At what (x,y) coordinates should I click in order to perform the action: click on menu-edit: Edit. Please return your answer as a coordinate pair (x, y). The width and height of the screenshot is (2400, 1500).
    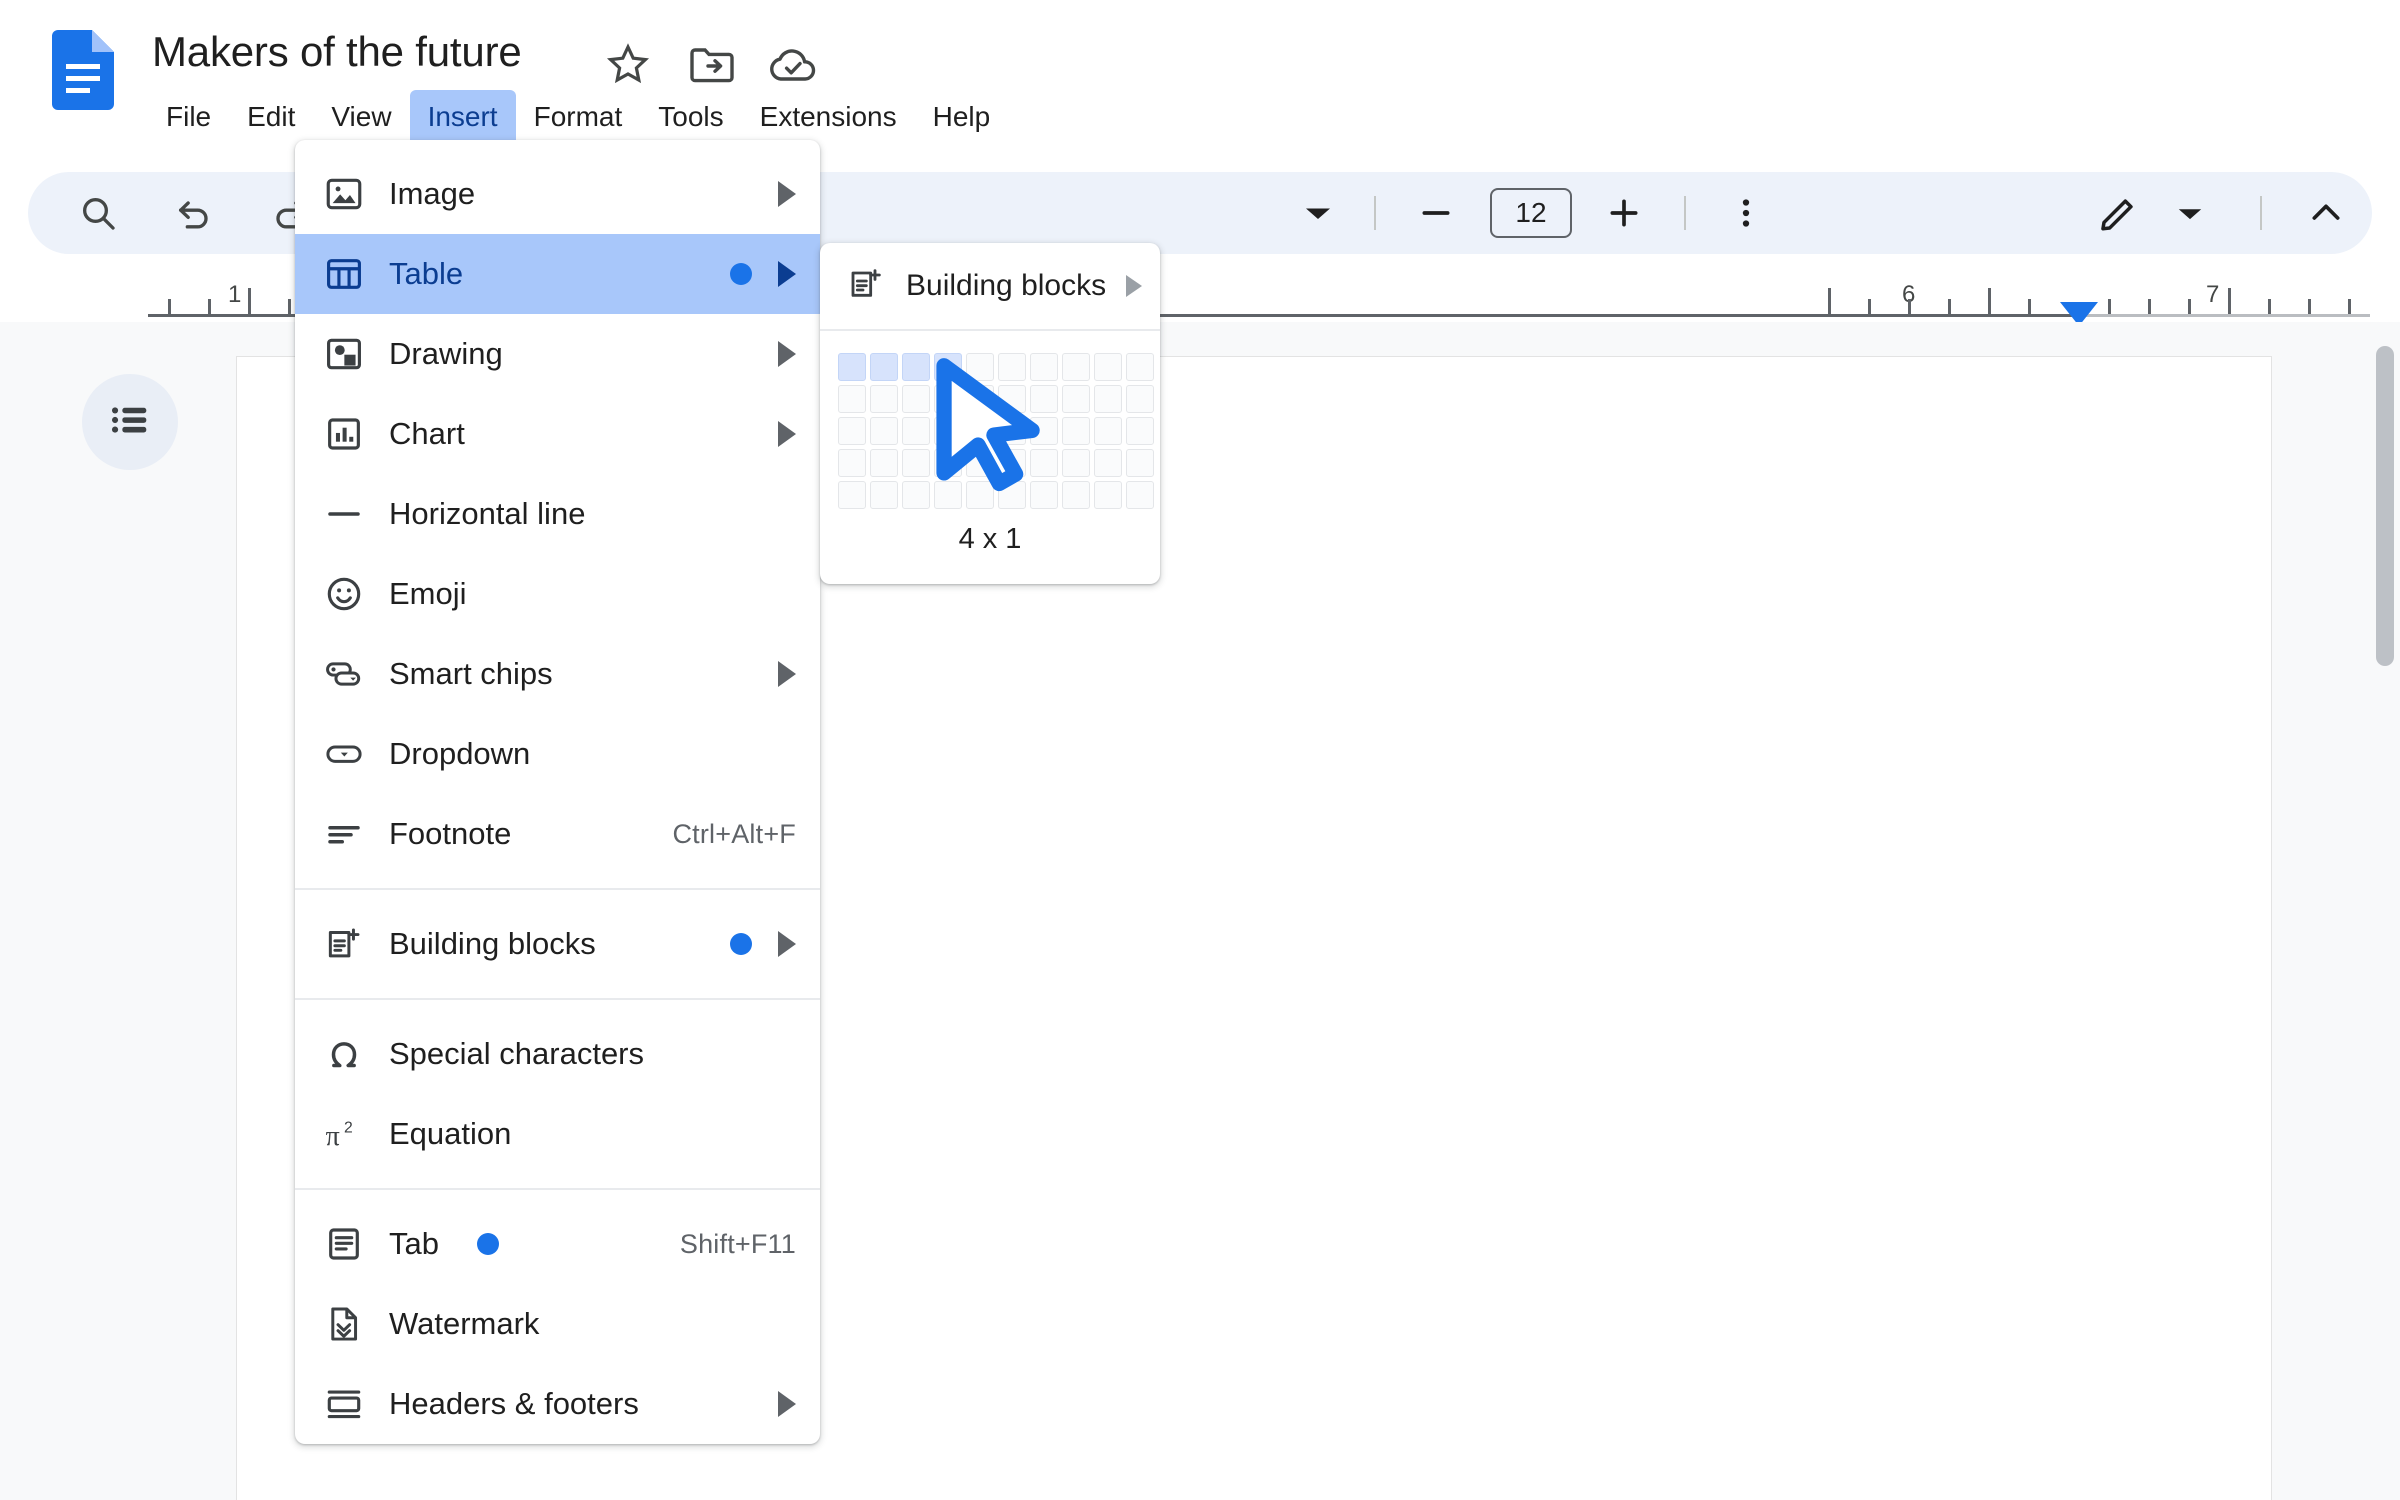
    Looking at the image, I should click on (271, 117).